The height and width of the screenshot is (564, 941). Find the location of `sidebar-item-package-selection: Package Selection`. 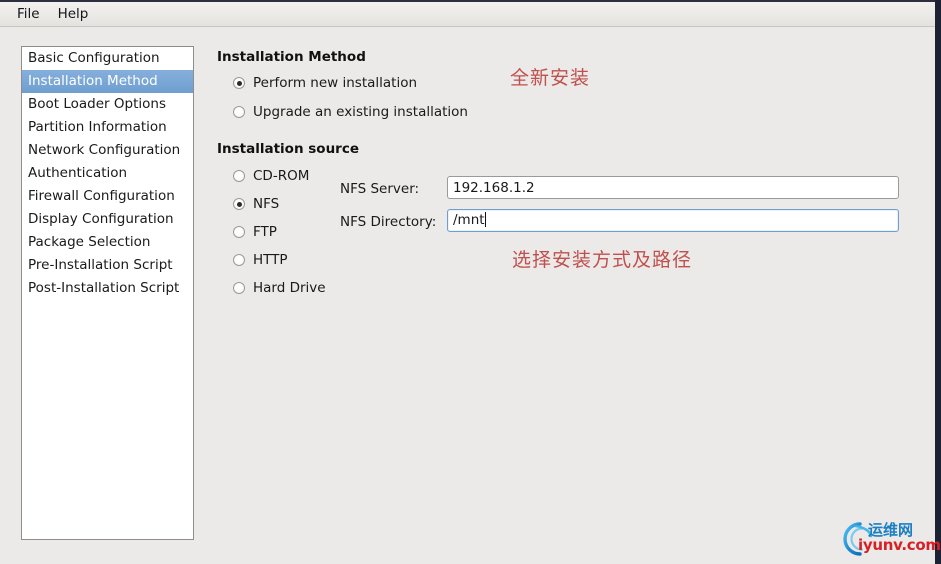

sidebar-item-package-selection: Package Selection is located at coordinates (107, 242).